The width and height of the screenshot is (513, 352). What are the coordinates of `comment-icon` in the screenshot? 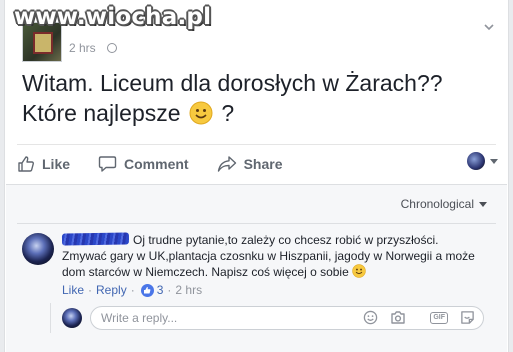 It's located at (107, 164).